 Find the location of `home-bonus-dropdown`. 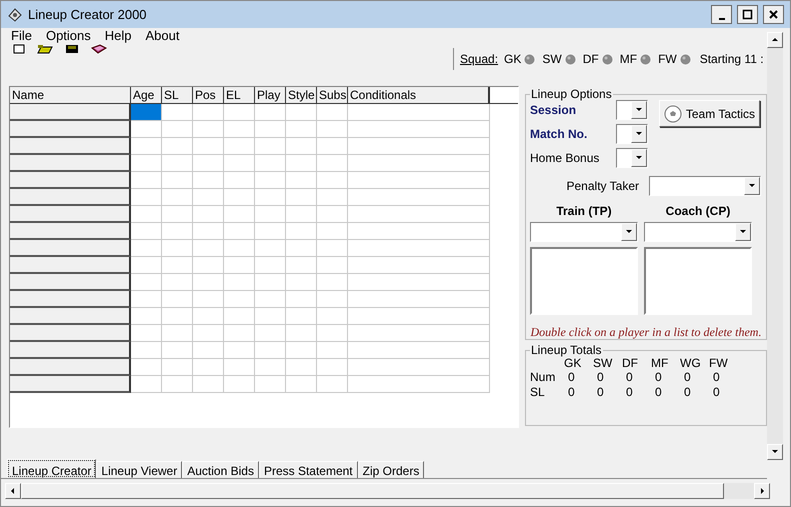

home-bonus-dropdown is located at coordinates (632, 158).